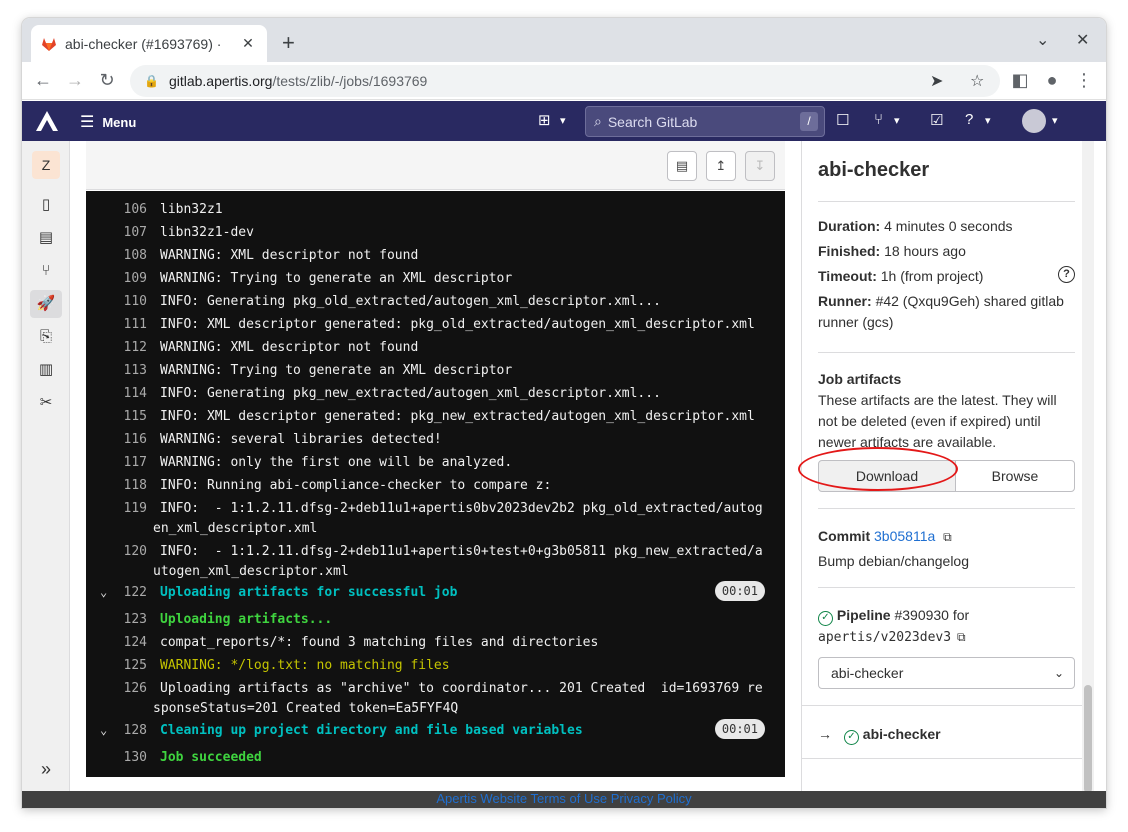  What do you see at coordinates (43, 80) in the screenshot?
I see `back-icon: ←` at bounding box center [43, 80].